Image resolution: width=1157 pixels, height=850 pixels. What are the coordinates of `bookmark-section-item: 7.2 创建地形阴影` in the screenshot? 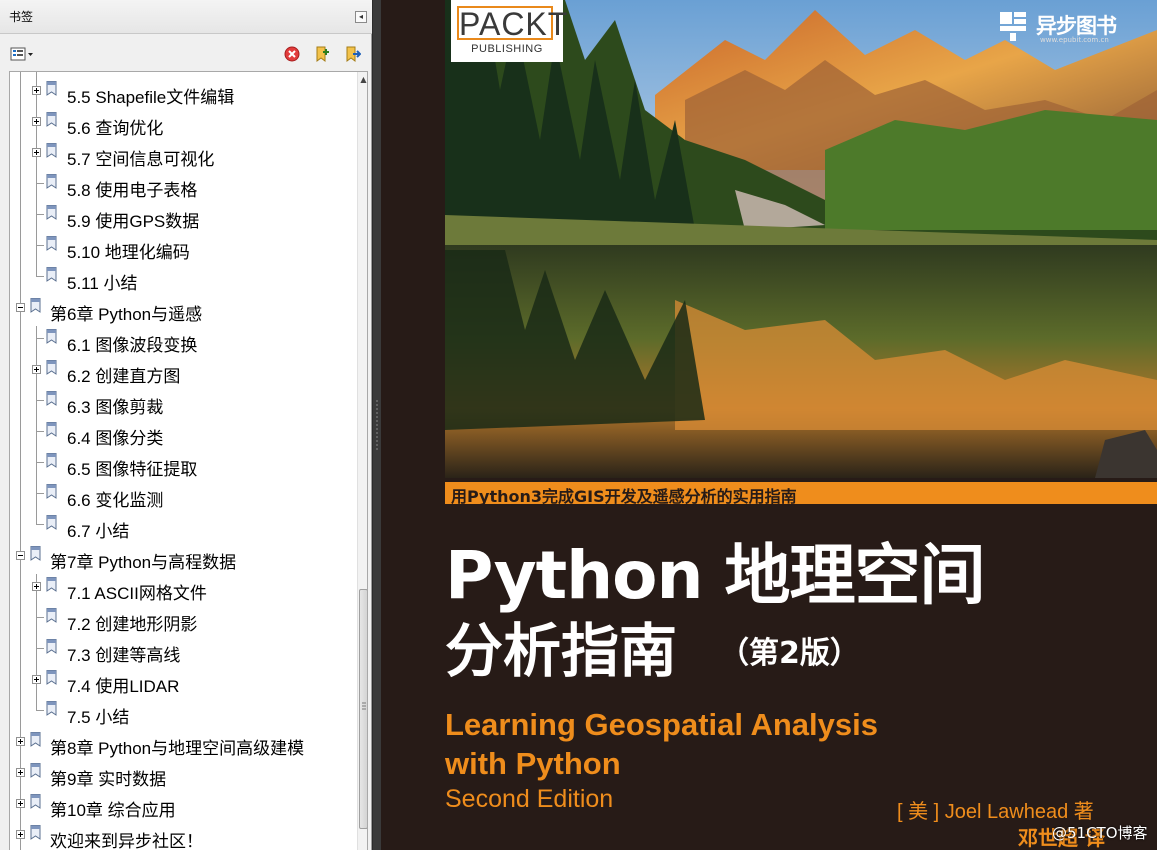 It's located at (180, 619).